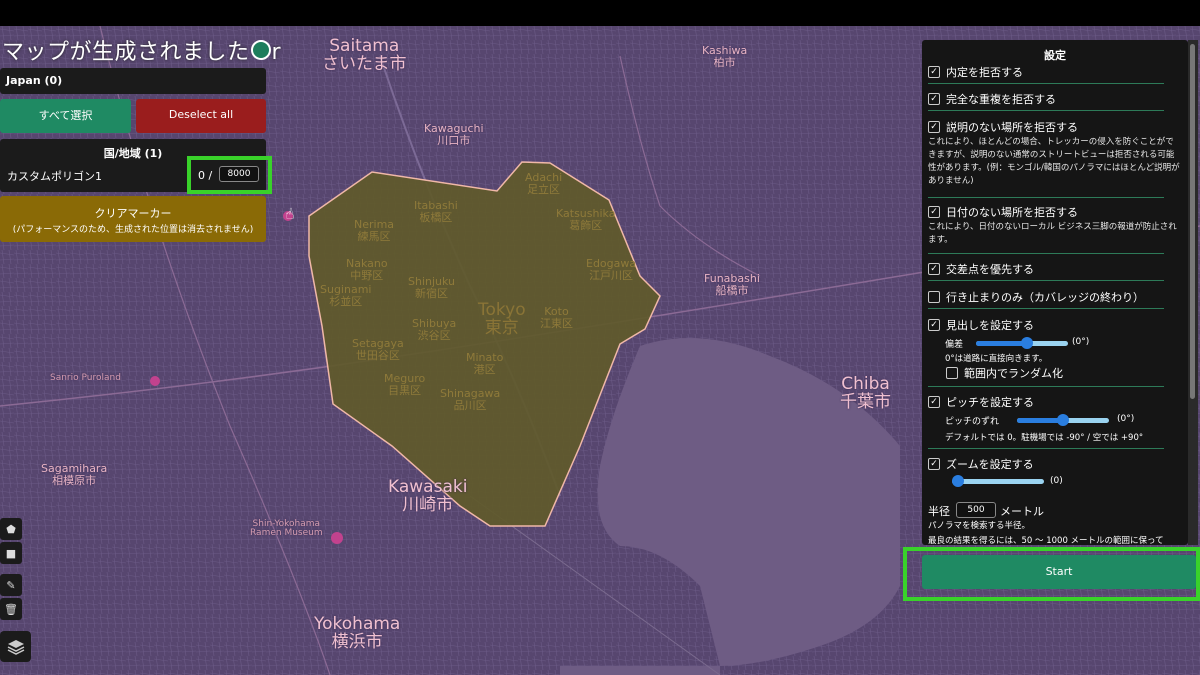  Describe the element at coordinates (502, 319) in the screenshot. I see `map-label-tokyo: Tokyo 東京` at that location.